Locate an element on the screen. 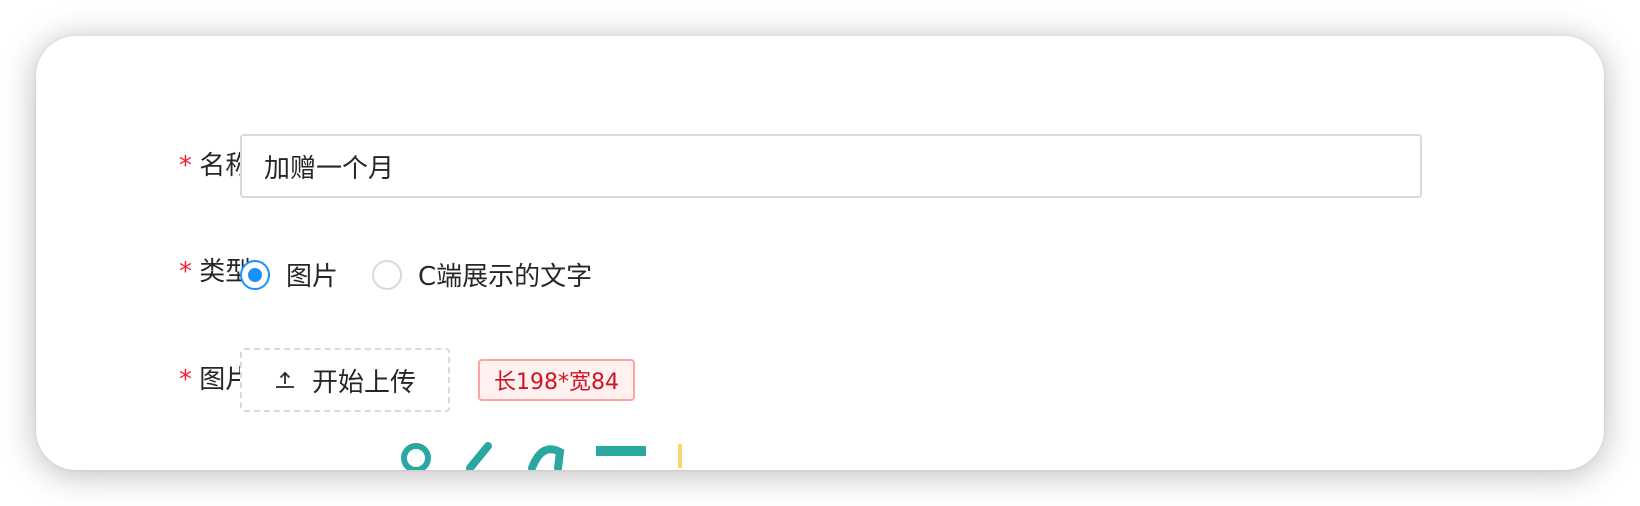 The width and height of the screenshot is (1640, 506). type-label: * 类型: is located at coordinates (148, 272).